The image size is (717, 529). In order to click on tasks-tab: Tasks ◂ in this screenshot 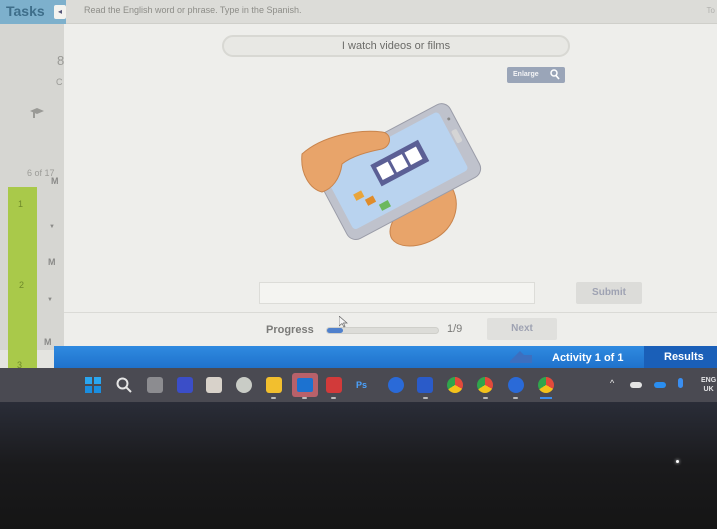, I will do `click(33, 12)`.